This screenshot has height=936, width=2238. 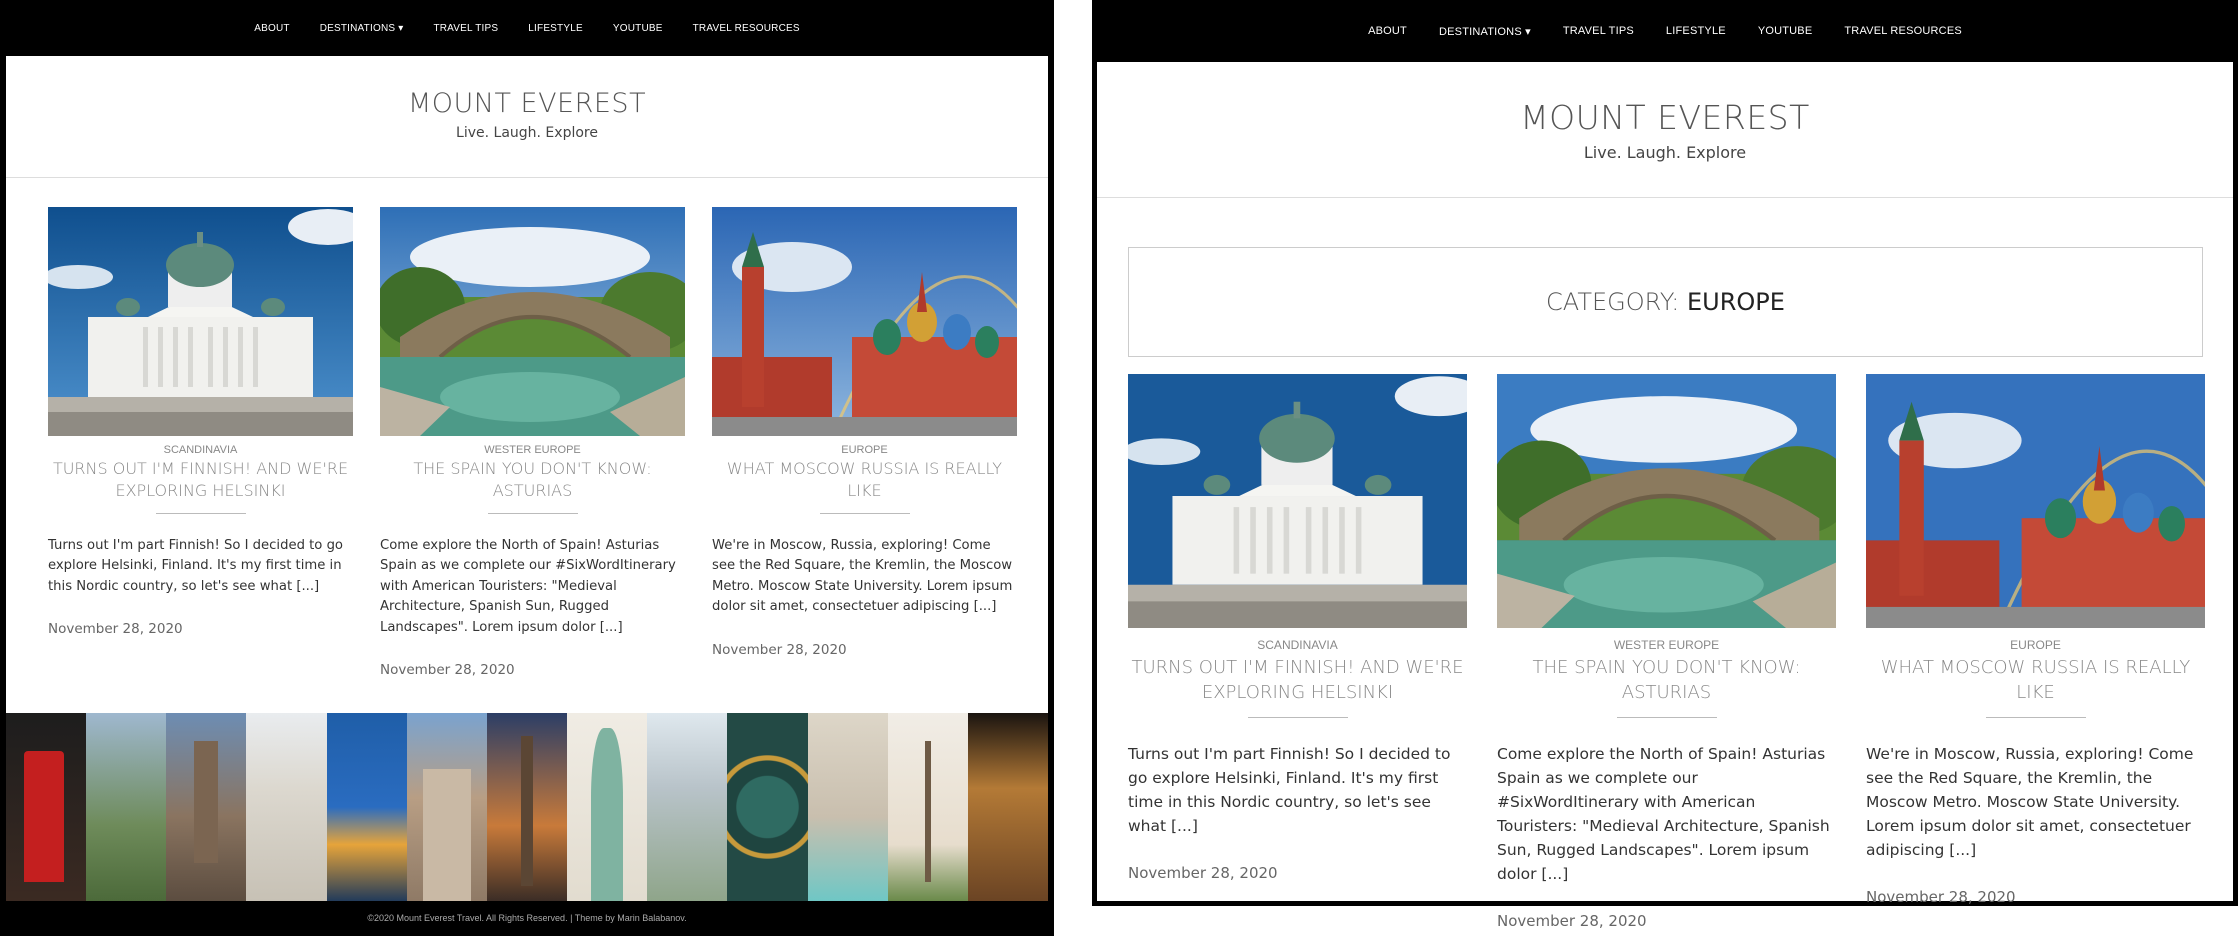 I want to click on gallery-photo-paris-avenue, so click(x=126, y=807).